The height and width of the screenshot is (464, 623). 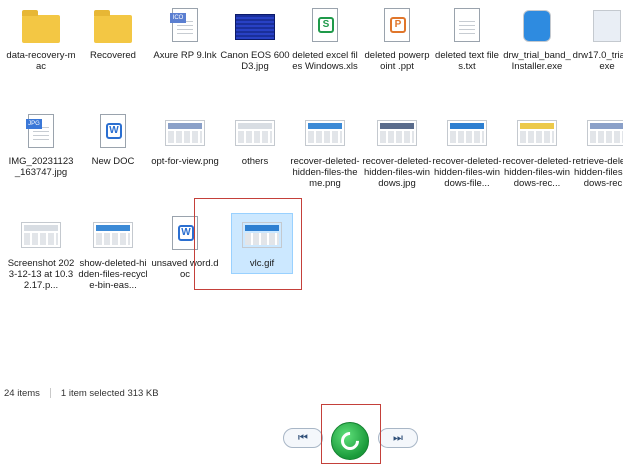 I want to click on app-window-icon, so click(x=605, y=26).